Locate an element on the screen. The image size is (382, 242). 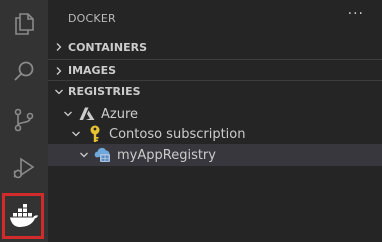
section-label: REGISTRIES is located at coordinates (104, 91).